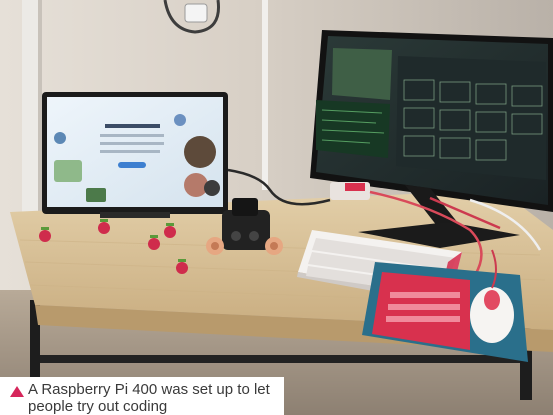  What do you see at coordinates (265, 95) in the screenshot?
I see `pole` at bounding box center [265, 95].